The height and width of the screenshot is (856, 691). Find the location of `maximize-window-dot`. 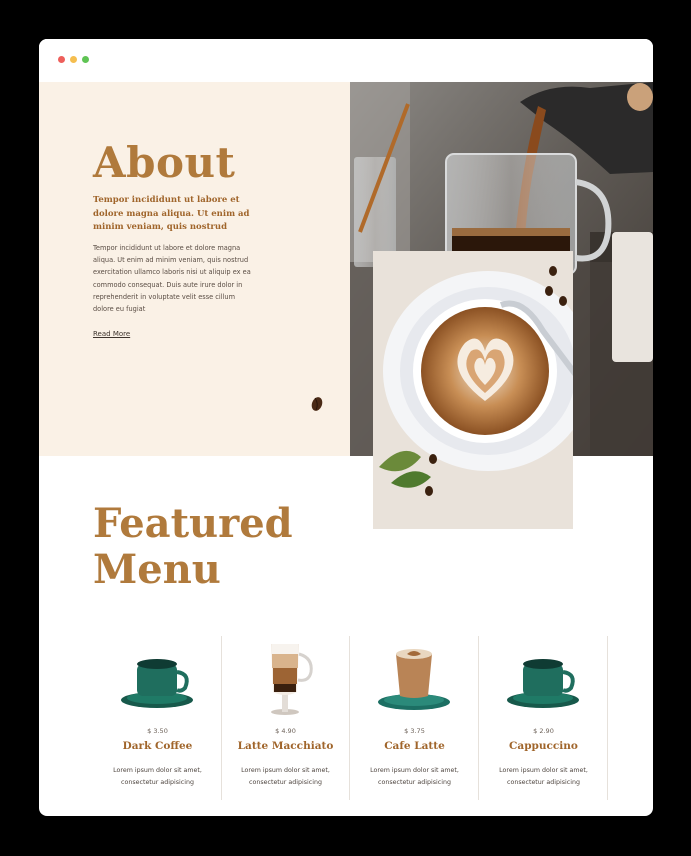

maximize-window-dot is located at coordinates (85, 59).